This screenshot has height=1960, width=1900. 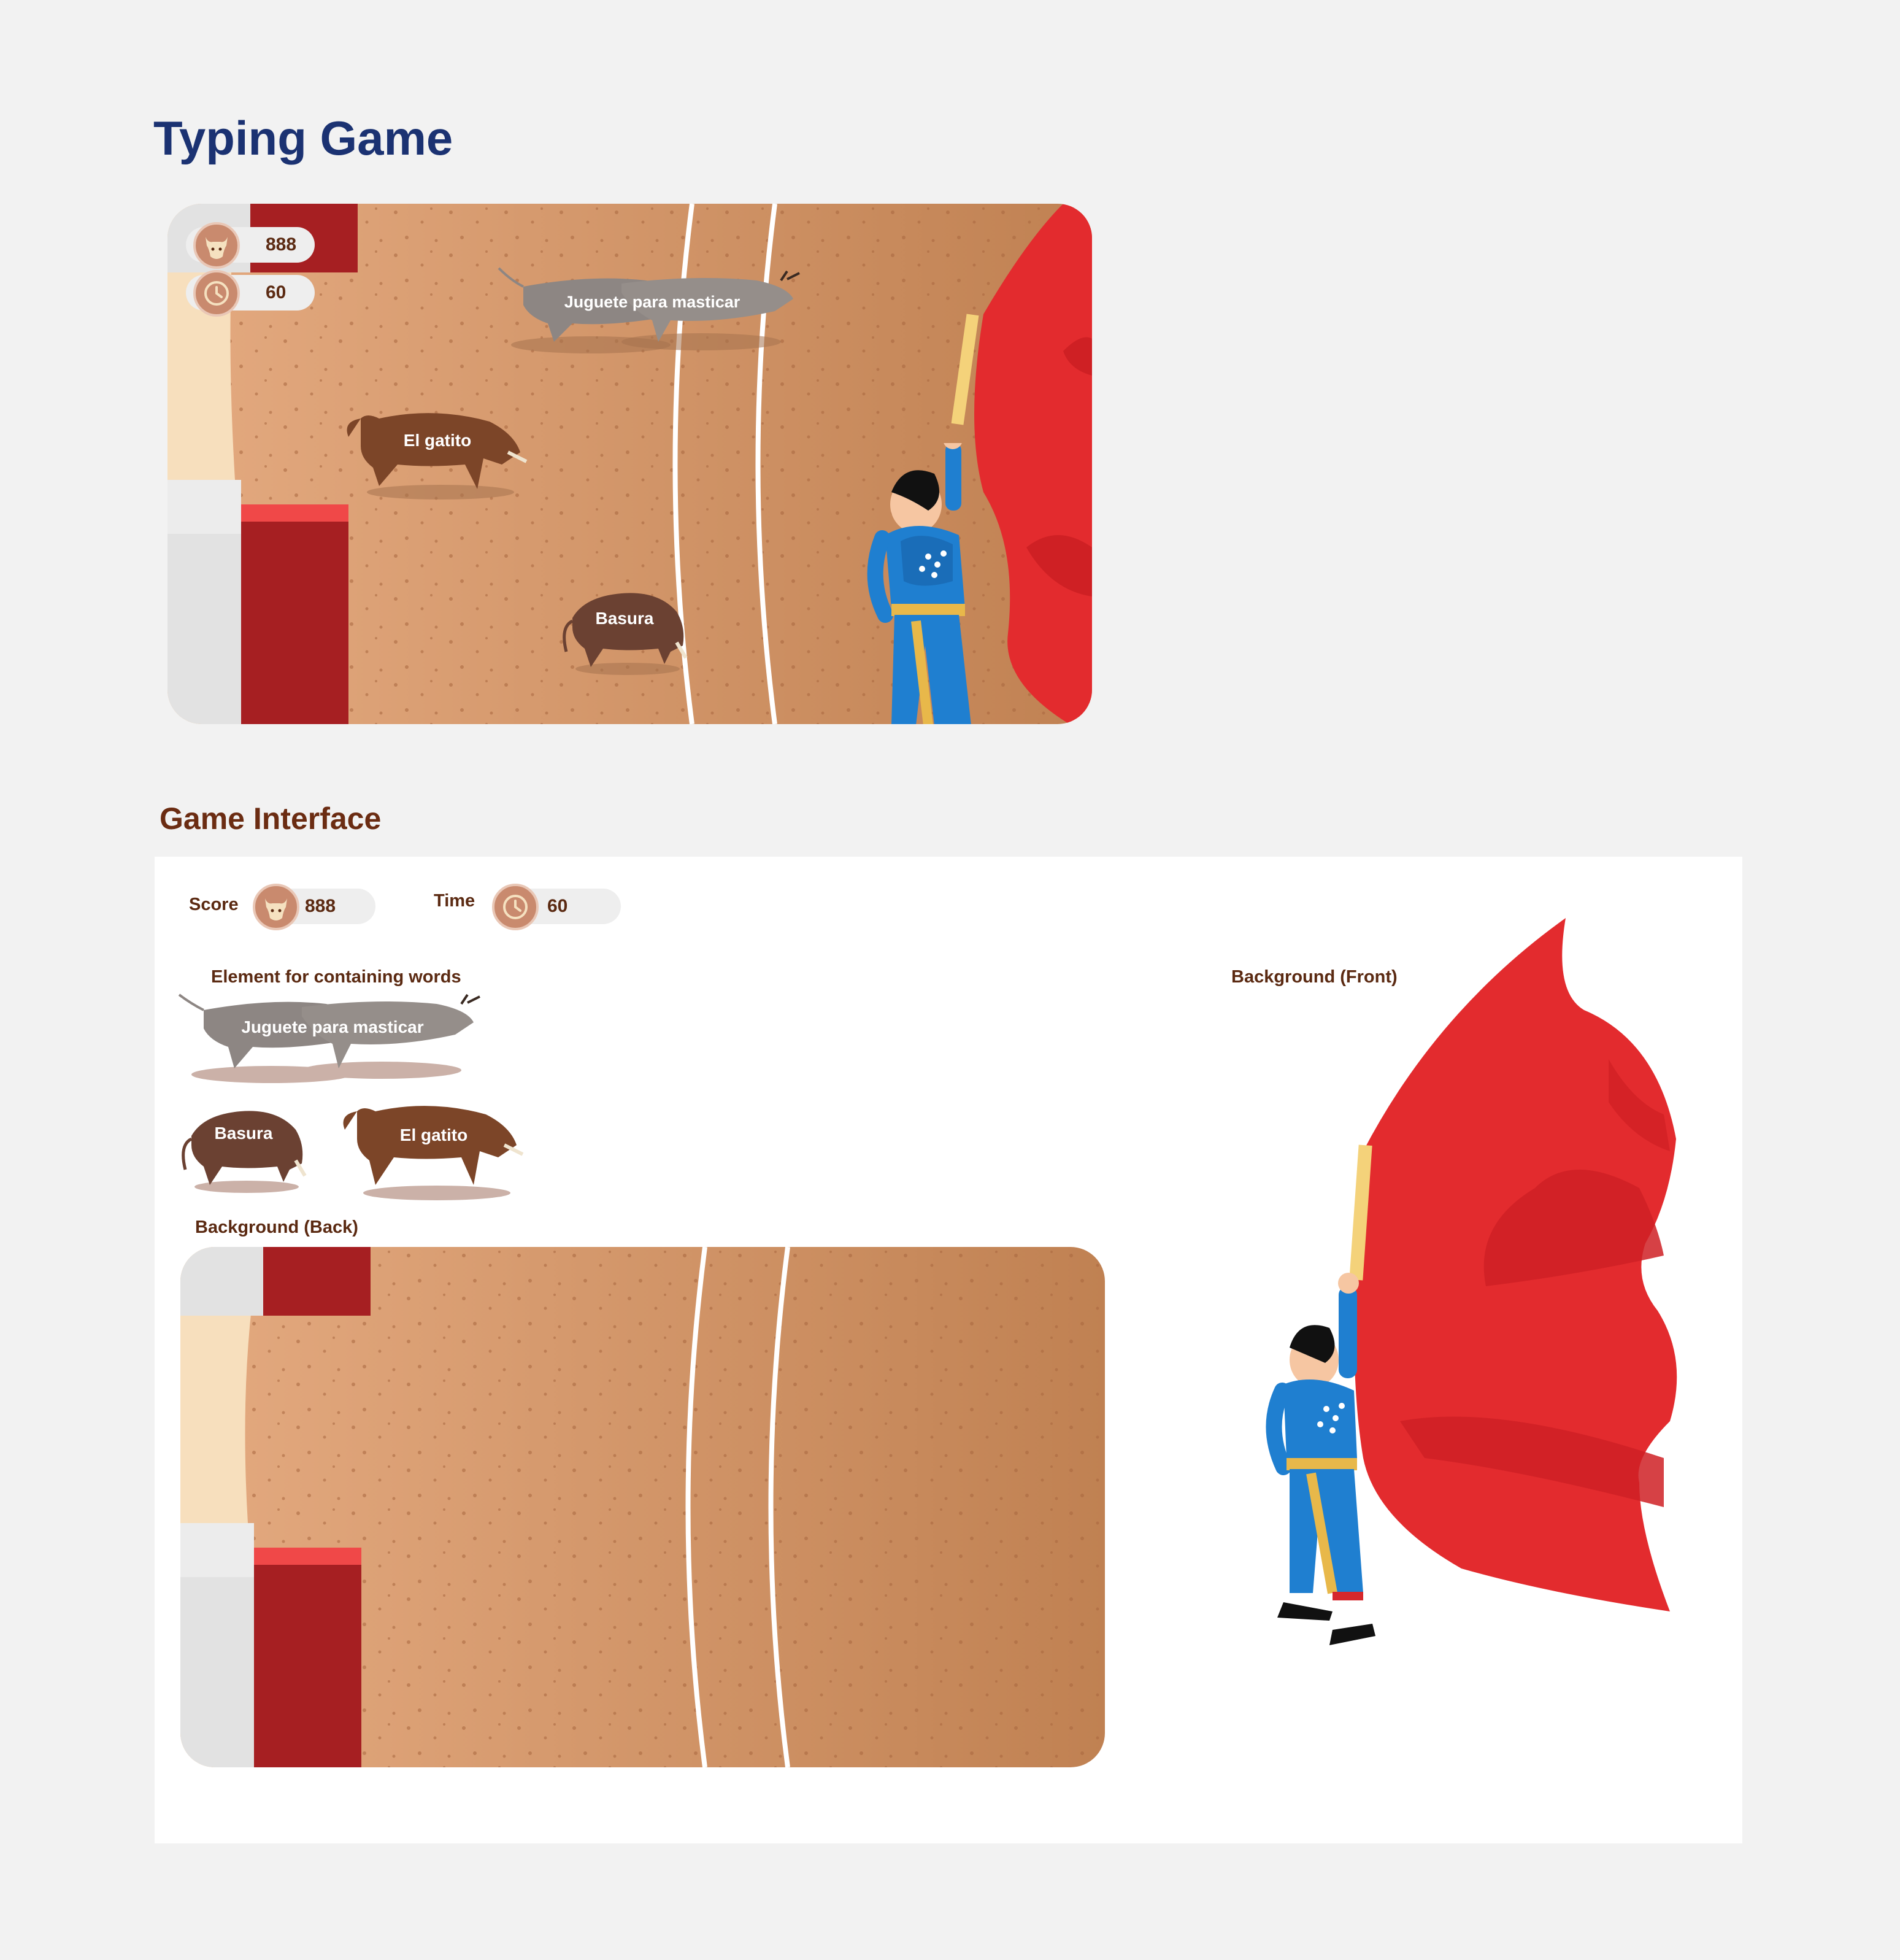 I want to click on score-label: Score, so click(x=214, y=905).